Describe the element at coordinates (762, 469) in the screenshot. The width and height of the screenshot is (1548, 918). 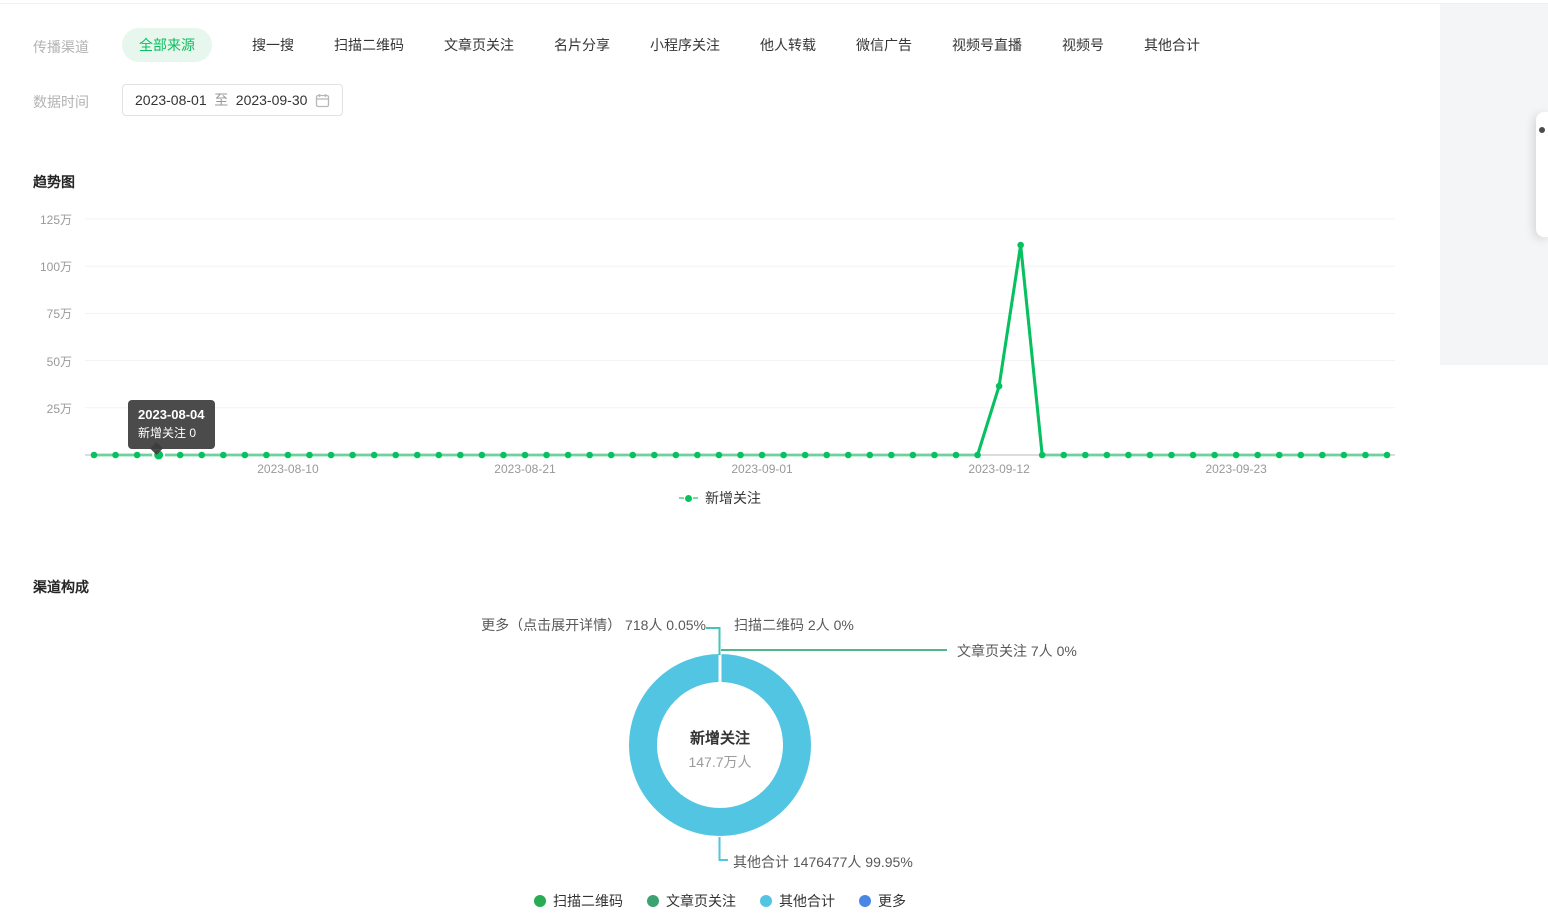
I see `x-axis-tick-2: 2023-09-01` at that location.